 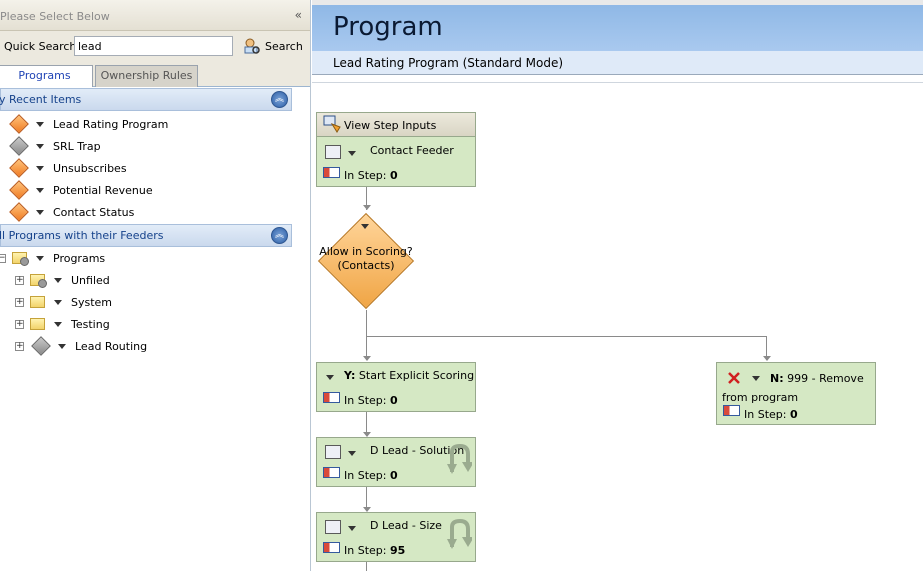 I want to click on search-button-label: Search, so click(x=284, y=46).